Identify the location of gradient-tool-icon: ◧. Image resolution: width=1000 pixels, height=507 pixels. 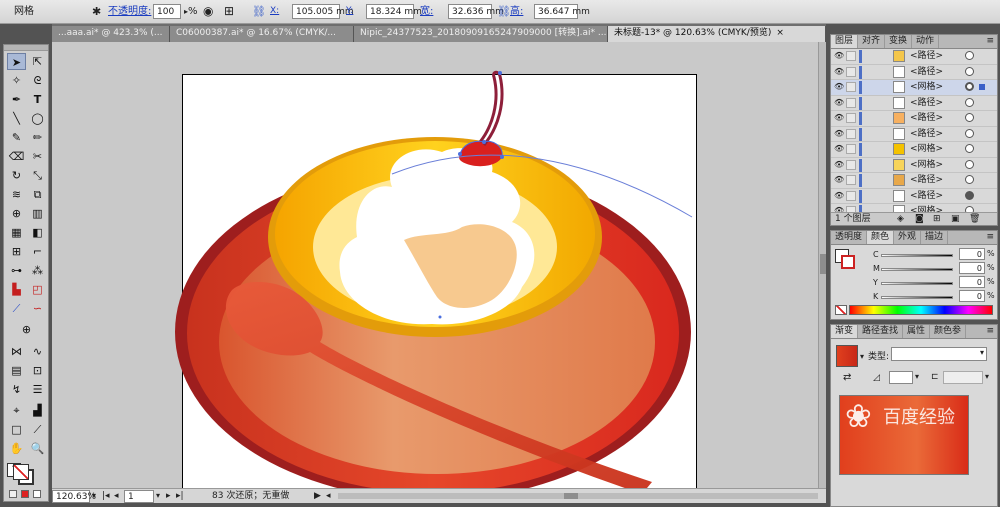
(37, 232).